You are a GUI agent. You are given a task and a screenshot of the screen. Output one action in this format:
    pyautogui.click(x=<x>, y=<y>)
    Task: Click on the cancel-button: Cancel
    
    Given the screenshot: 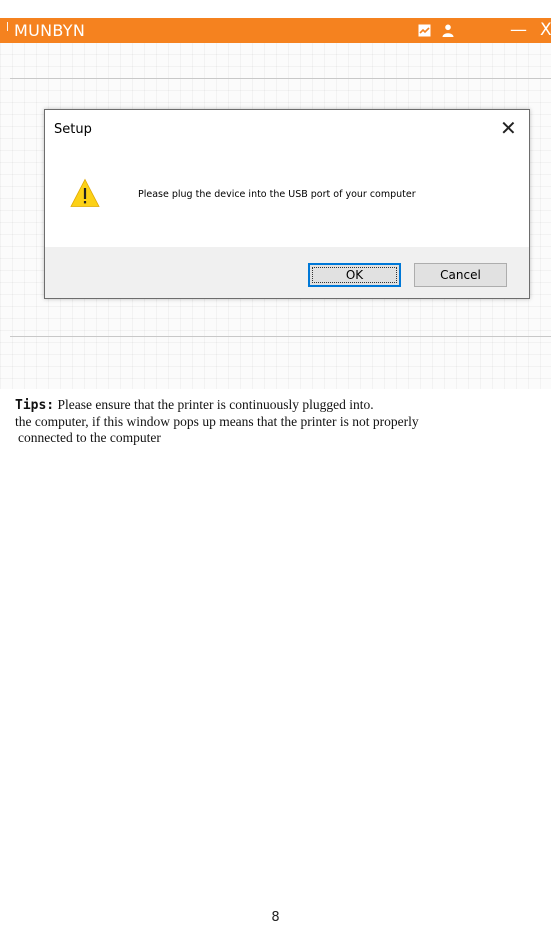 What is the action you would take?
    pyautogui.click(x=460, y=275)
    